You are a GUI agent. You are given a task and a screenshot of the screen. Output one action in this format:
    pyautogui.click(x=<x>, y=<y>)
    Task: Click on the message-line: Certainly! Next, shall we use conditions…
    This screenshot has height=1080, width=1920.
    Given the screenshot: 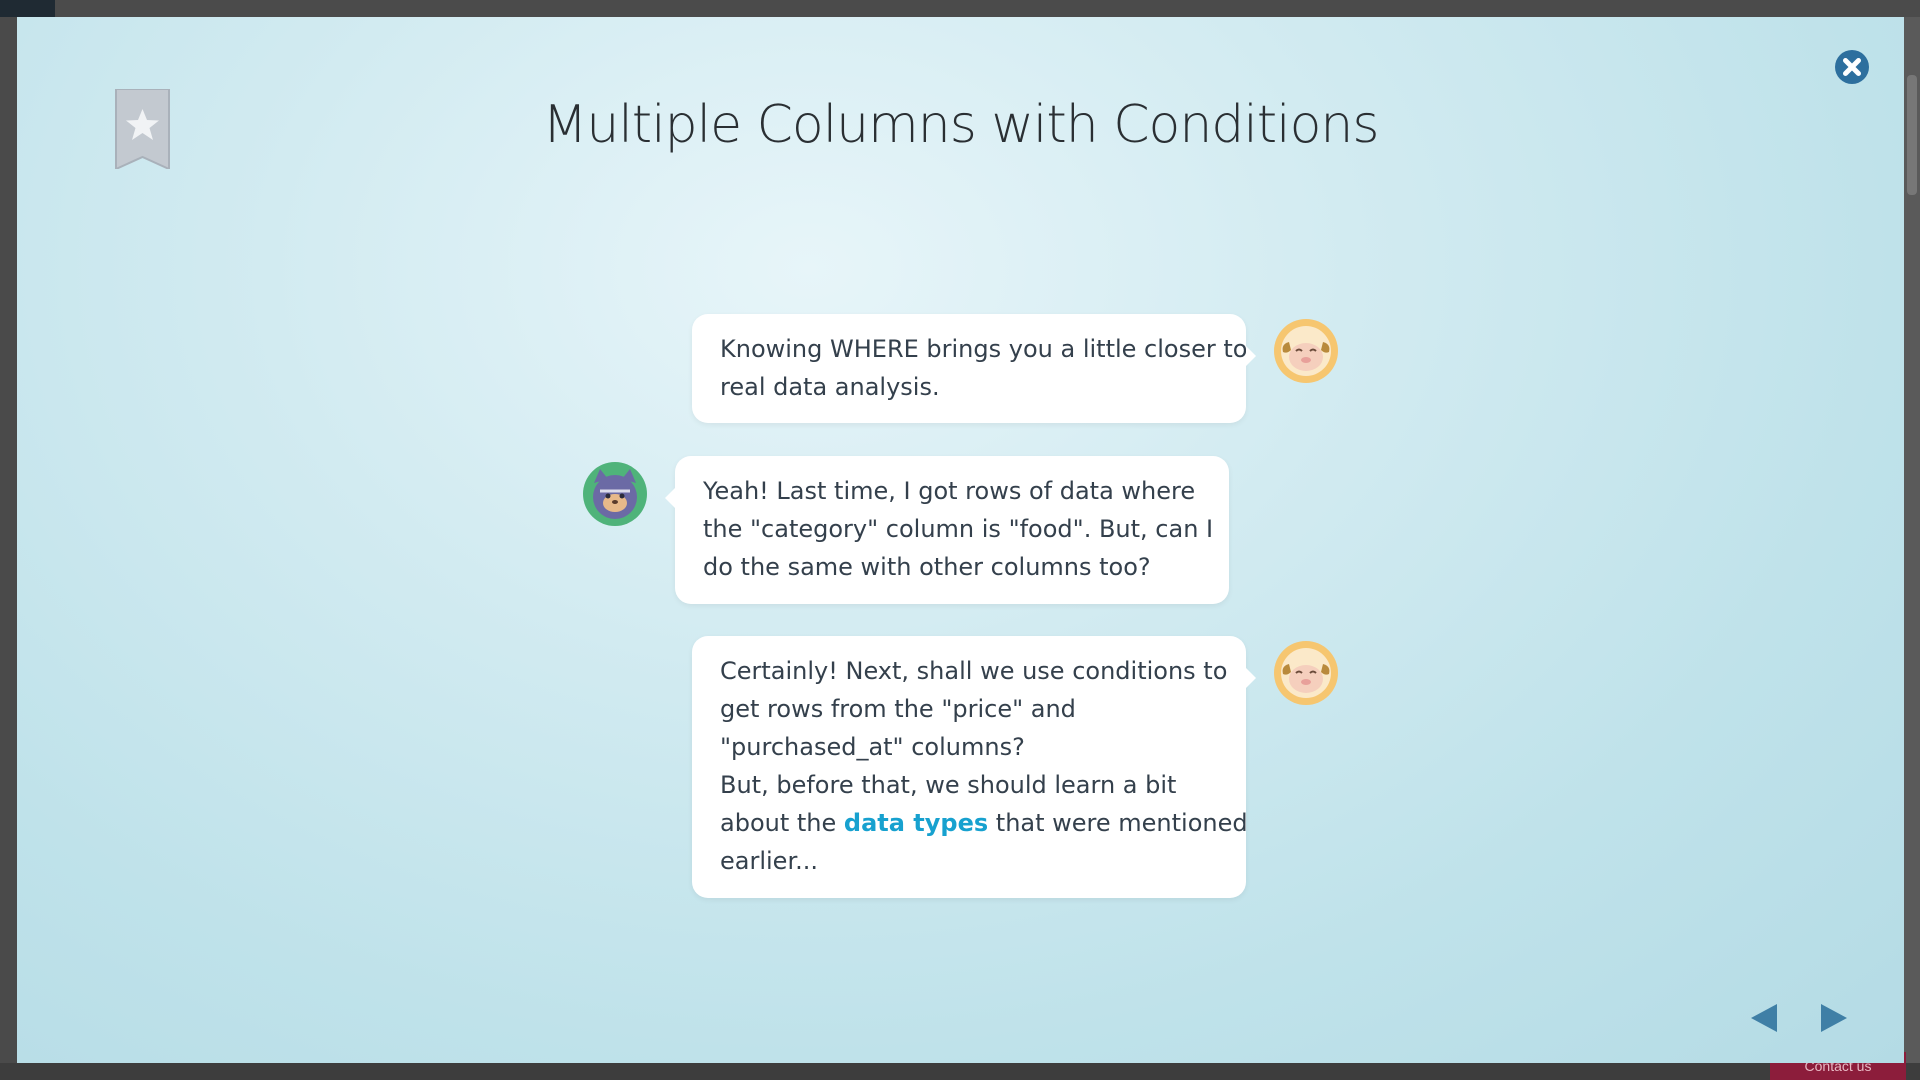 What is the action you would take?
    pyautogui.click(x=974, y=671)
    